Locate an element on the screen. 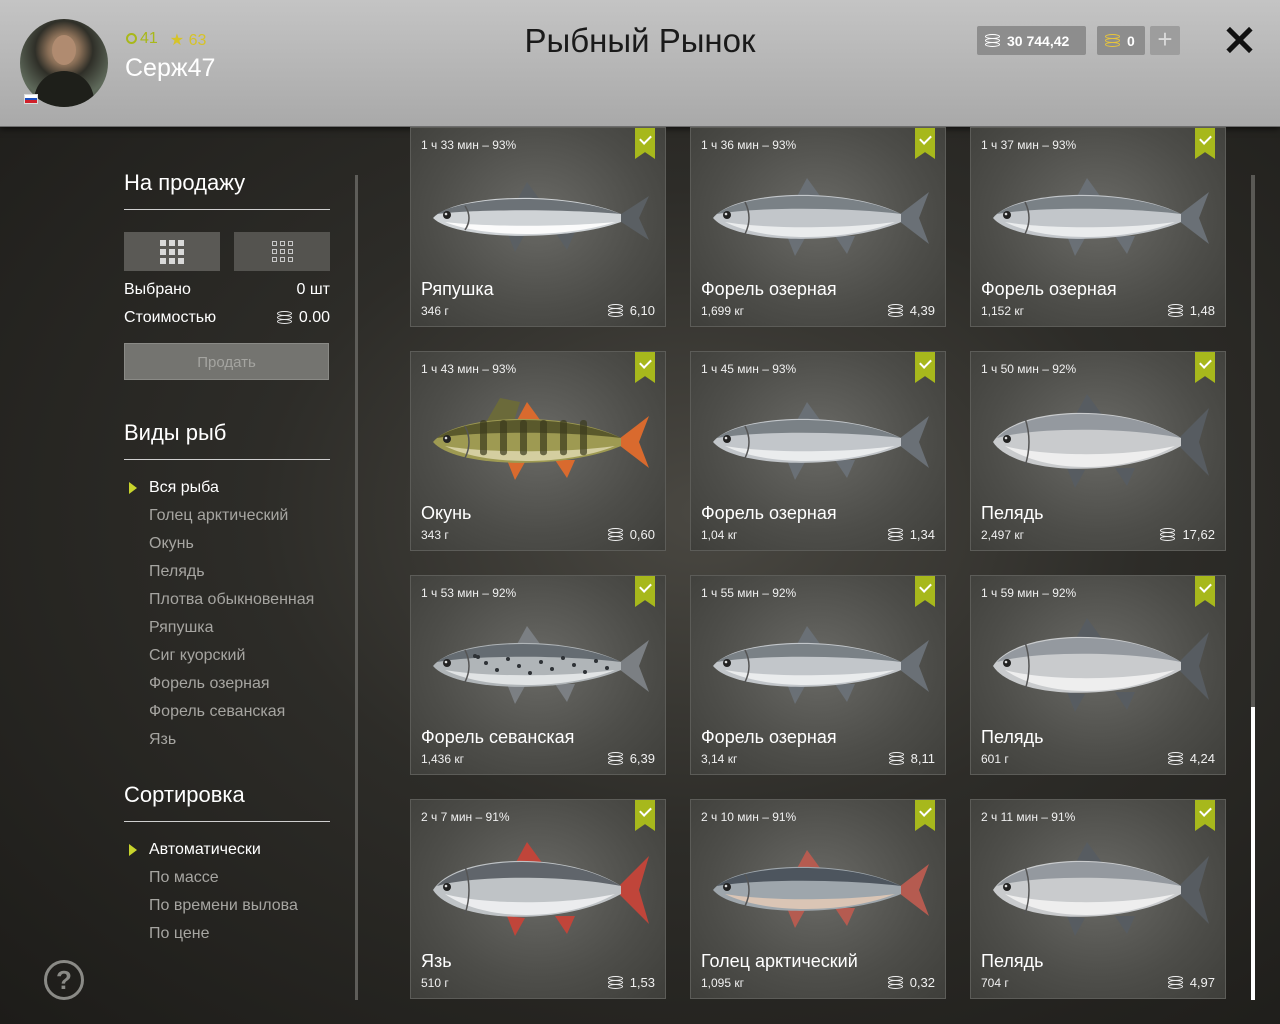 This screenshot has width=1280, height=1024. price-value: 1,48 is located at coordinates (1202, 310).